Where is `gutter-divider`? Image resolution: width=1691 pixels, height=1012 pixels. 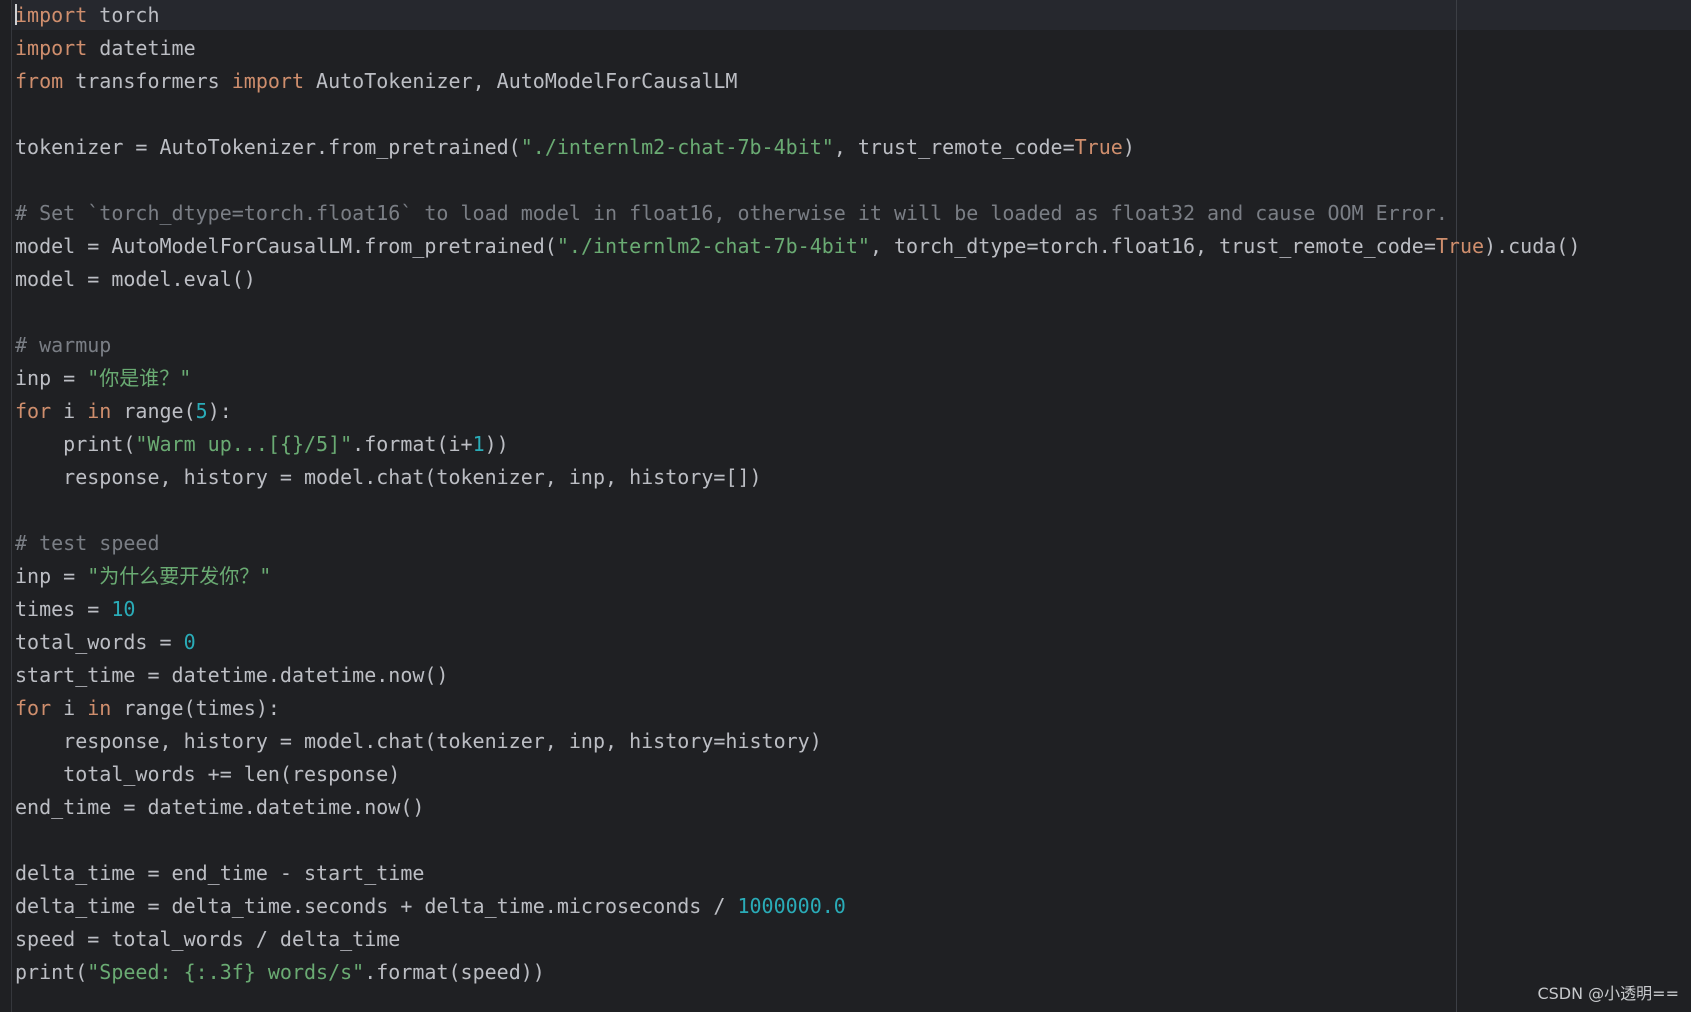
gutter-divider is located at coordinates (11, 506).